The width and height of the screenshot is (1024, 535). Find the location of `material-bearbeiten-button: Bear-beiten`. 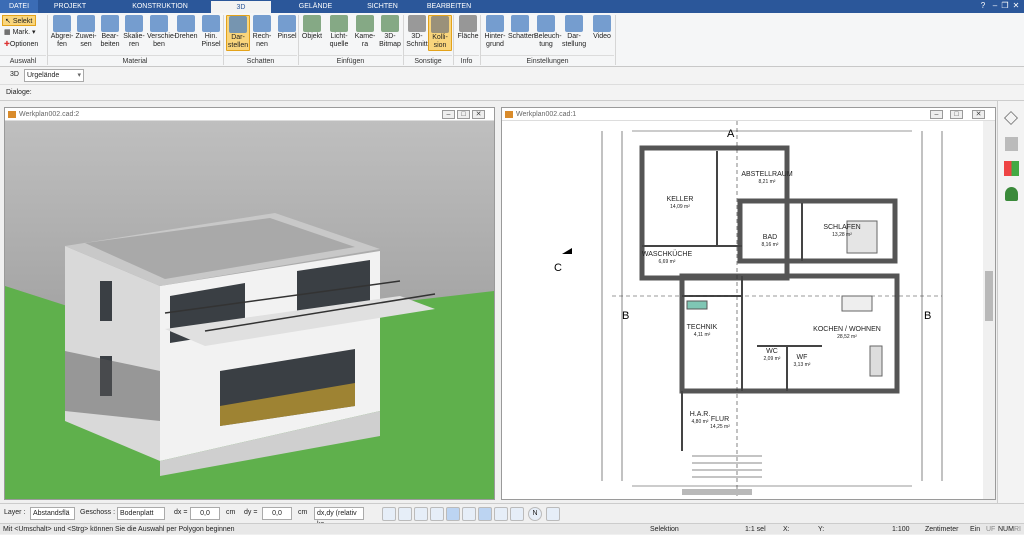

material-bearbeiten-button: Bear-beiten is located at coordinates (110, 32).